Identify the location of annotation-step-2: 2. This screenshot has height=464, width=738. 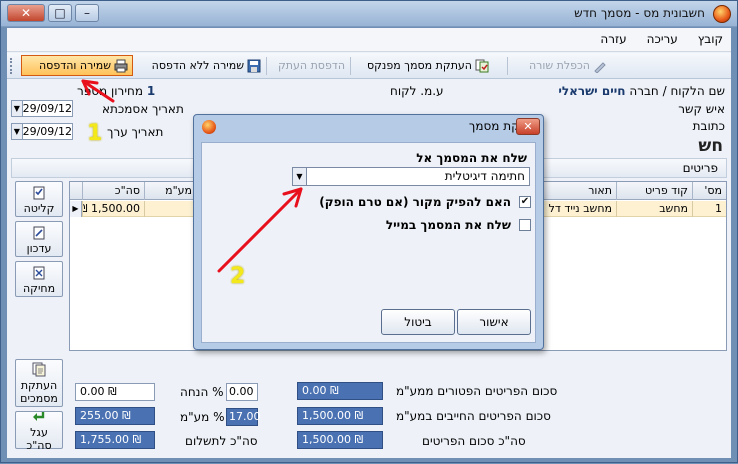
(238, 276).